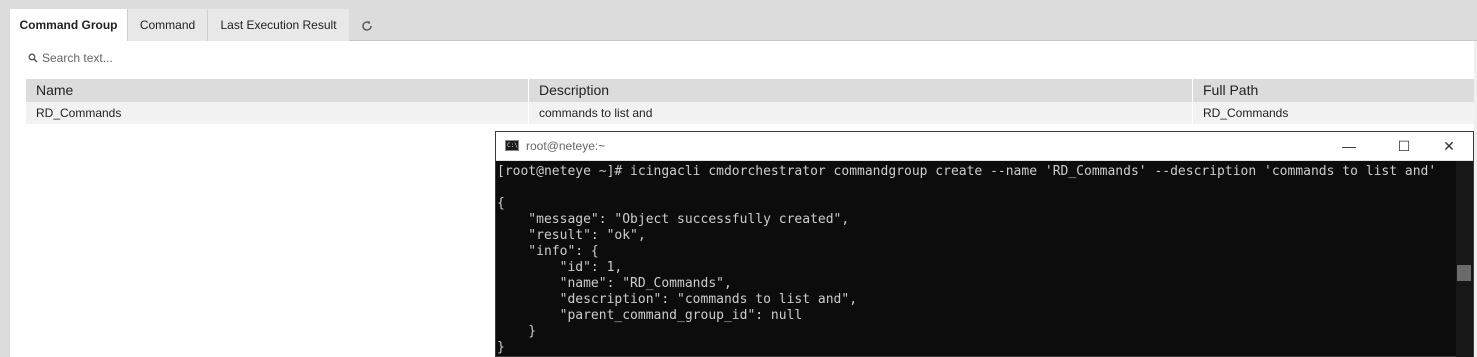  I want to click on column-header-full-path: Full Path, so click(1335, 90).